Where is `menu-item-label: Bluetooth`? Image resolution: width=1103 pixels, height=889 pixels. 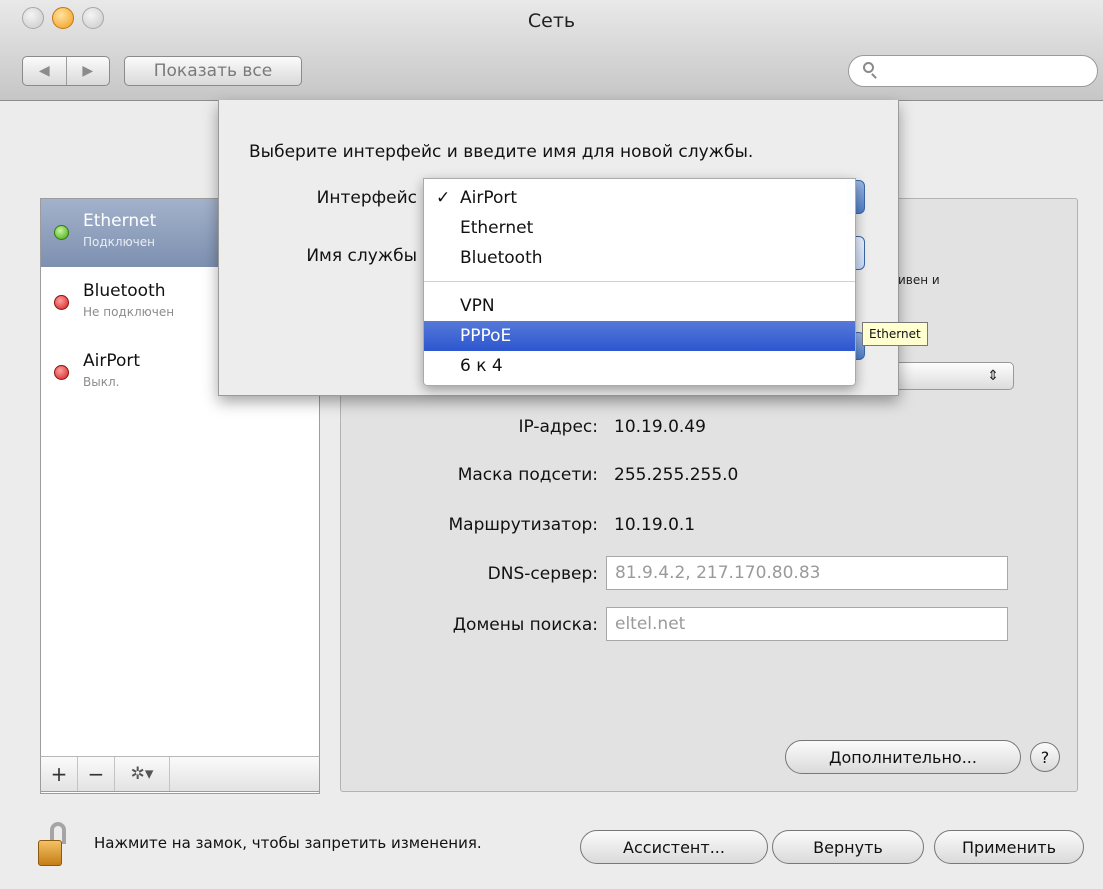
menu-item-label: Bluetooth is located at coordinates (501, 258).